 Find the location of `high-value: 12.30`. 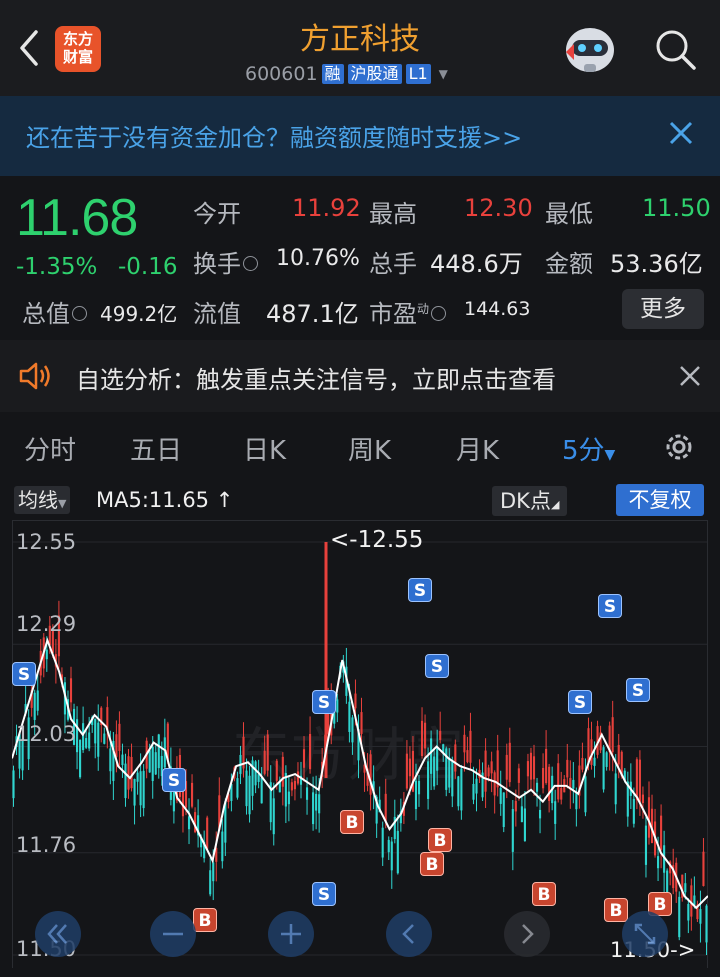

high-value: 12.30 is located at coordinates (498, 208).